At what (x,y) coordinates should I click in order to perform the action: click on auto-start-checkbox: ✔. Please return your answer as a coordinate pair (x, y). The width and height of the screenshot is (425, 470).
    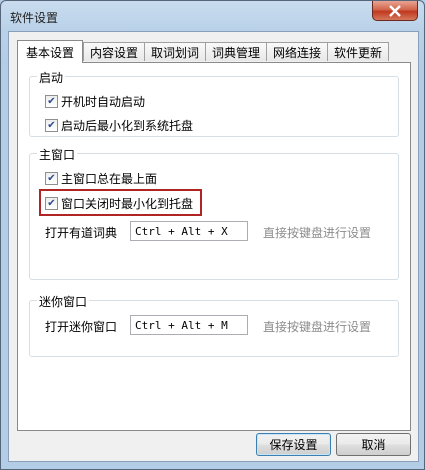
    Looking at the image, I should click on (51, 101).